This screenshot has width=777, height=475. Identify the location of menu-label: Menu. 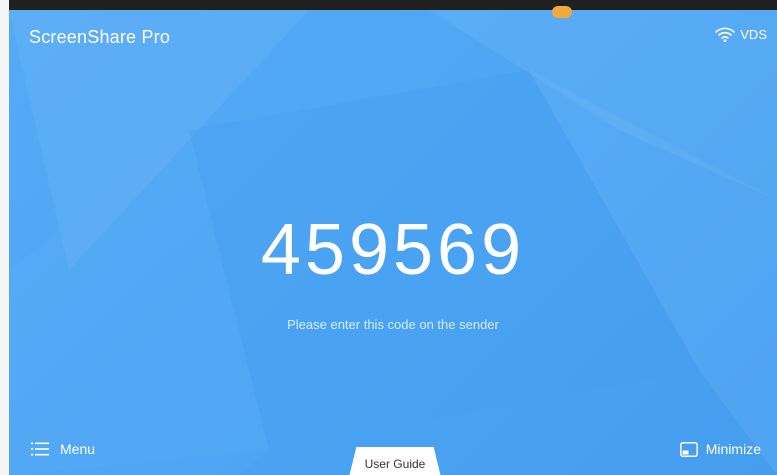
(78, 449).